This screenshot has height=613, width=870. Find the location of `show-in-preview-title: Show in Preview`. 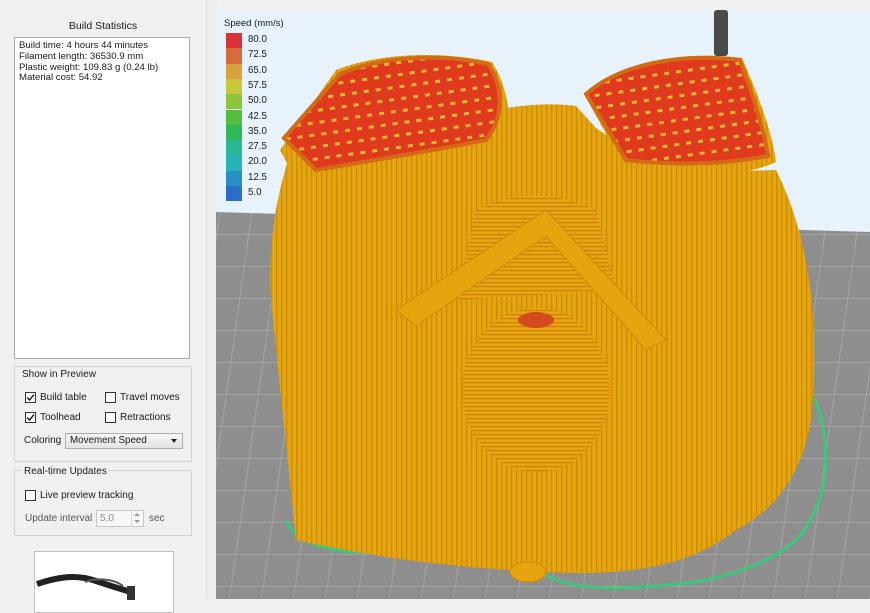

show-in-preview-title: Show in Preview is located at coordinates (59, 374).